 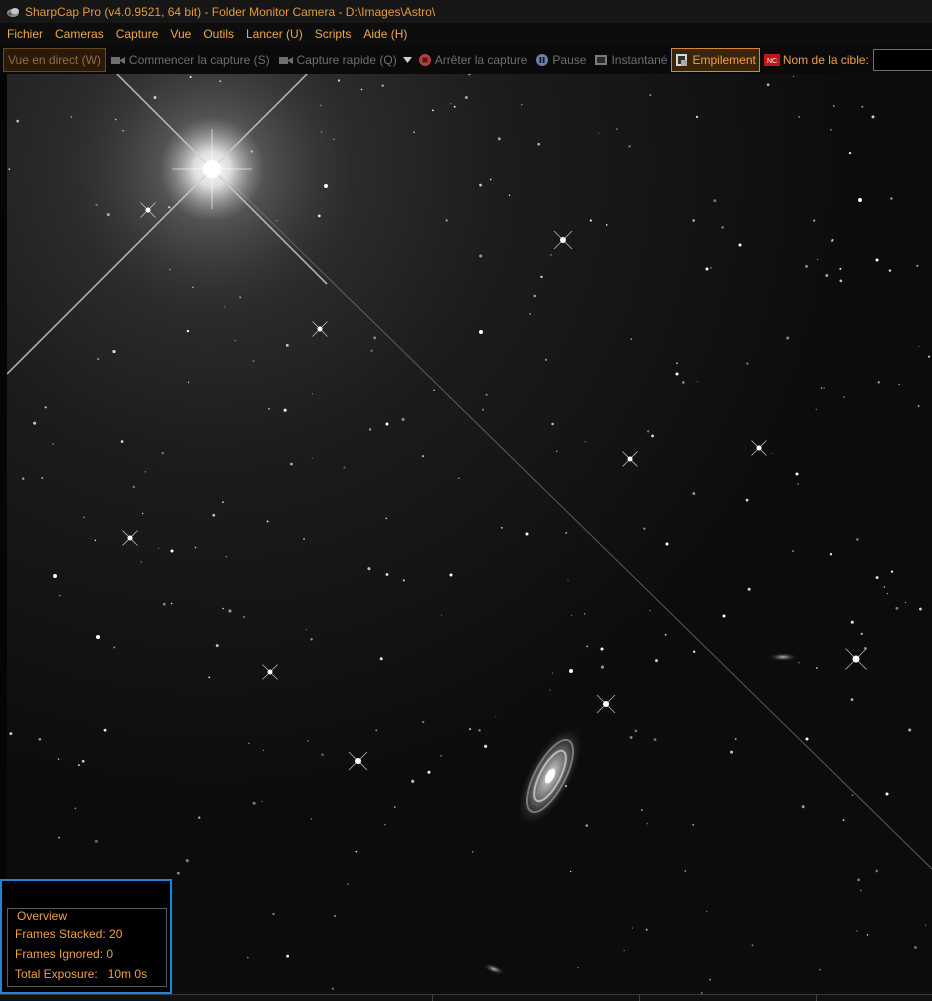 I want to click on live-view-button: Vue en direct (W), so click(x=54, y=60).